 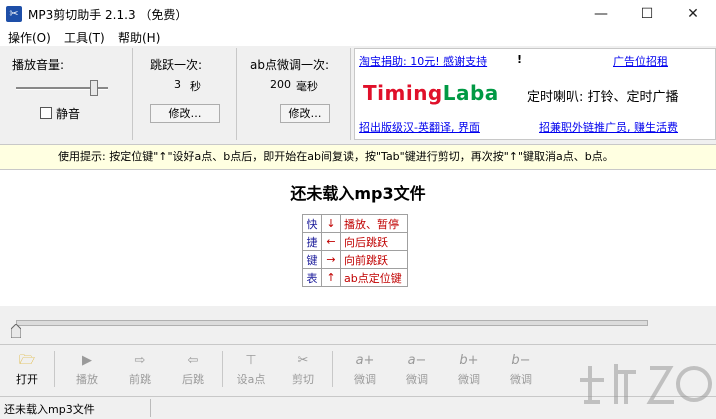 What do you see at coordinates (332, 323) in the screenshot?
I see `playback-progress-track` at bounding box center [332, 323].